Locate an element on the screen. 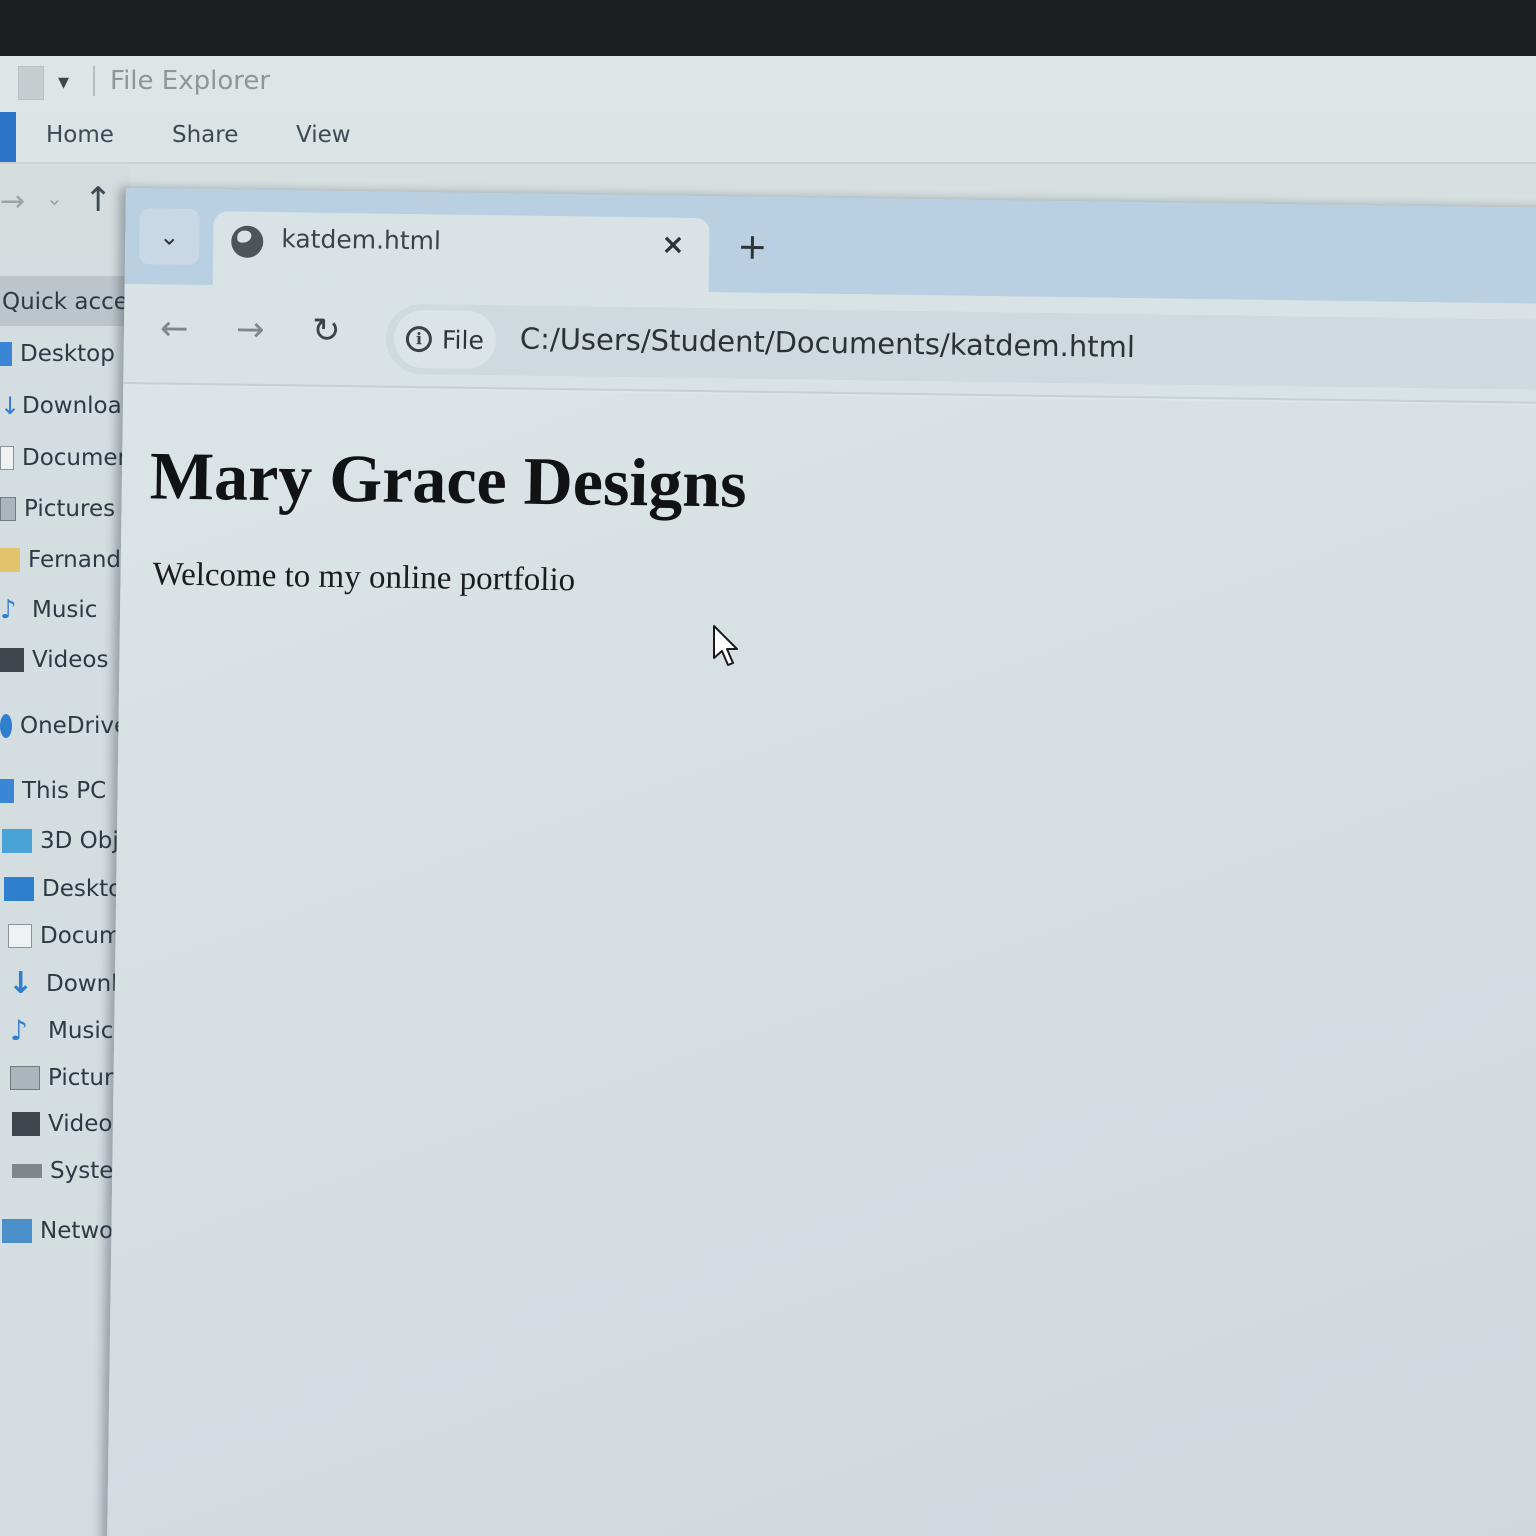 Image resolution: width=1536 pixels, height=1536 pixels. nav-item-videos: Videos is located at coordinates (54, 660).